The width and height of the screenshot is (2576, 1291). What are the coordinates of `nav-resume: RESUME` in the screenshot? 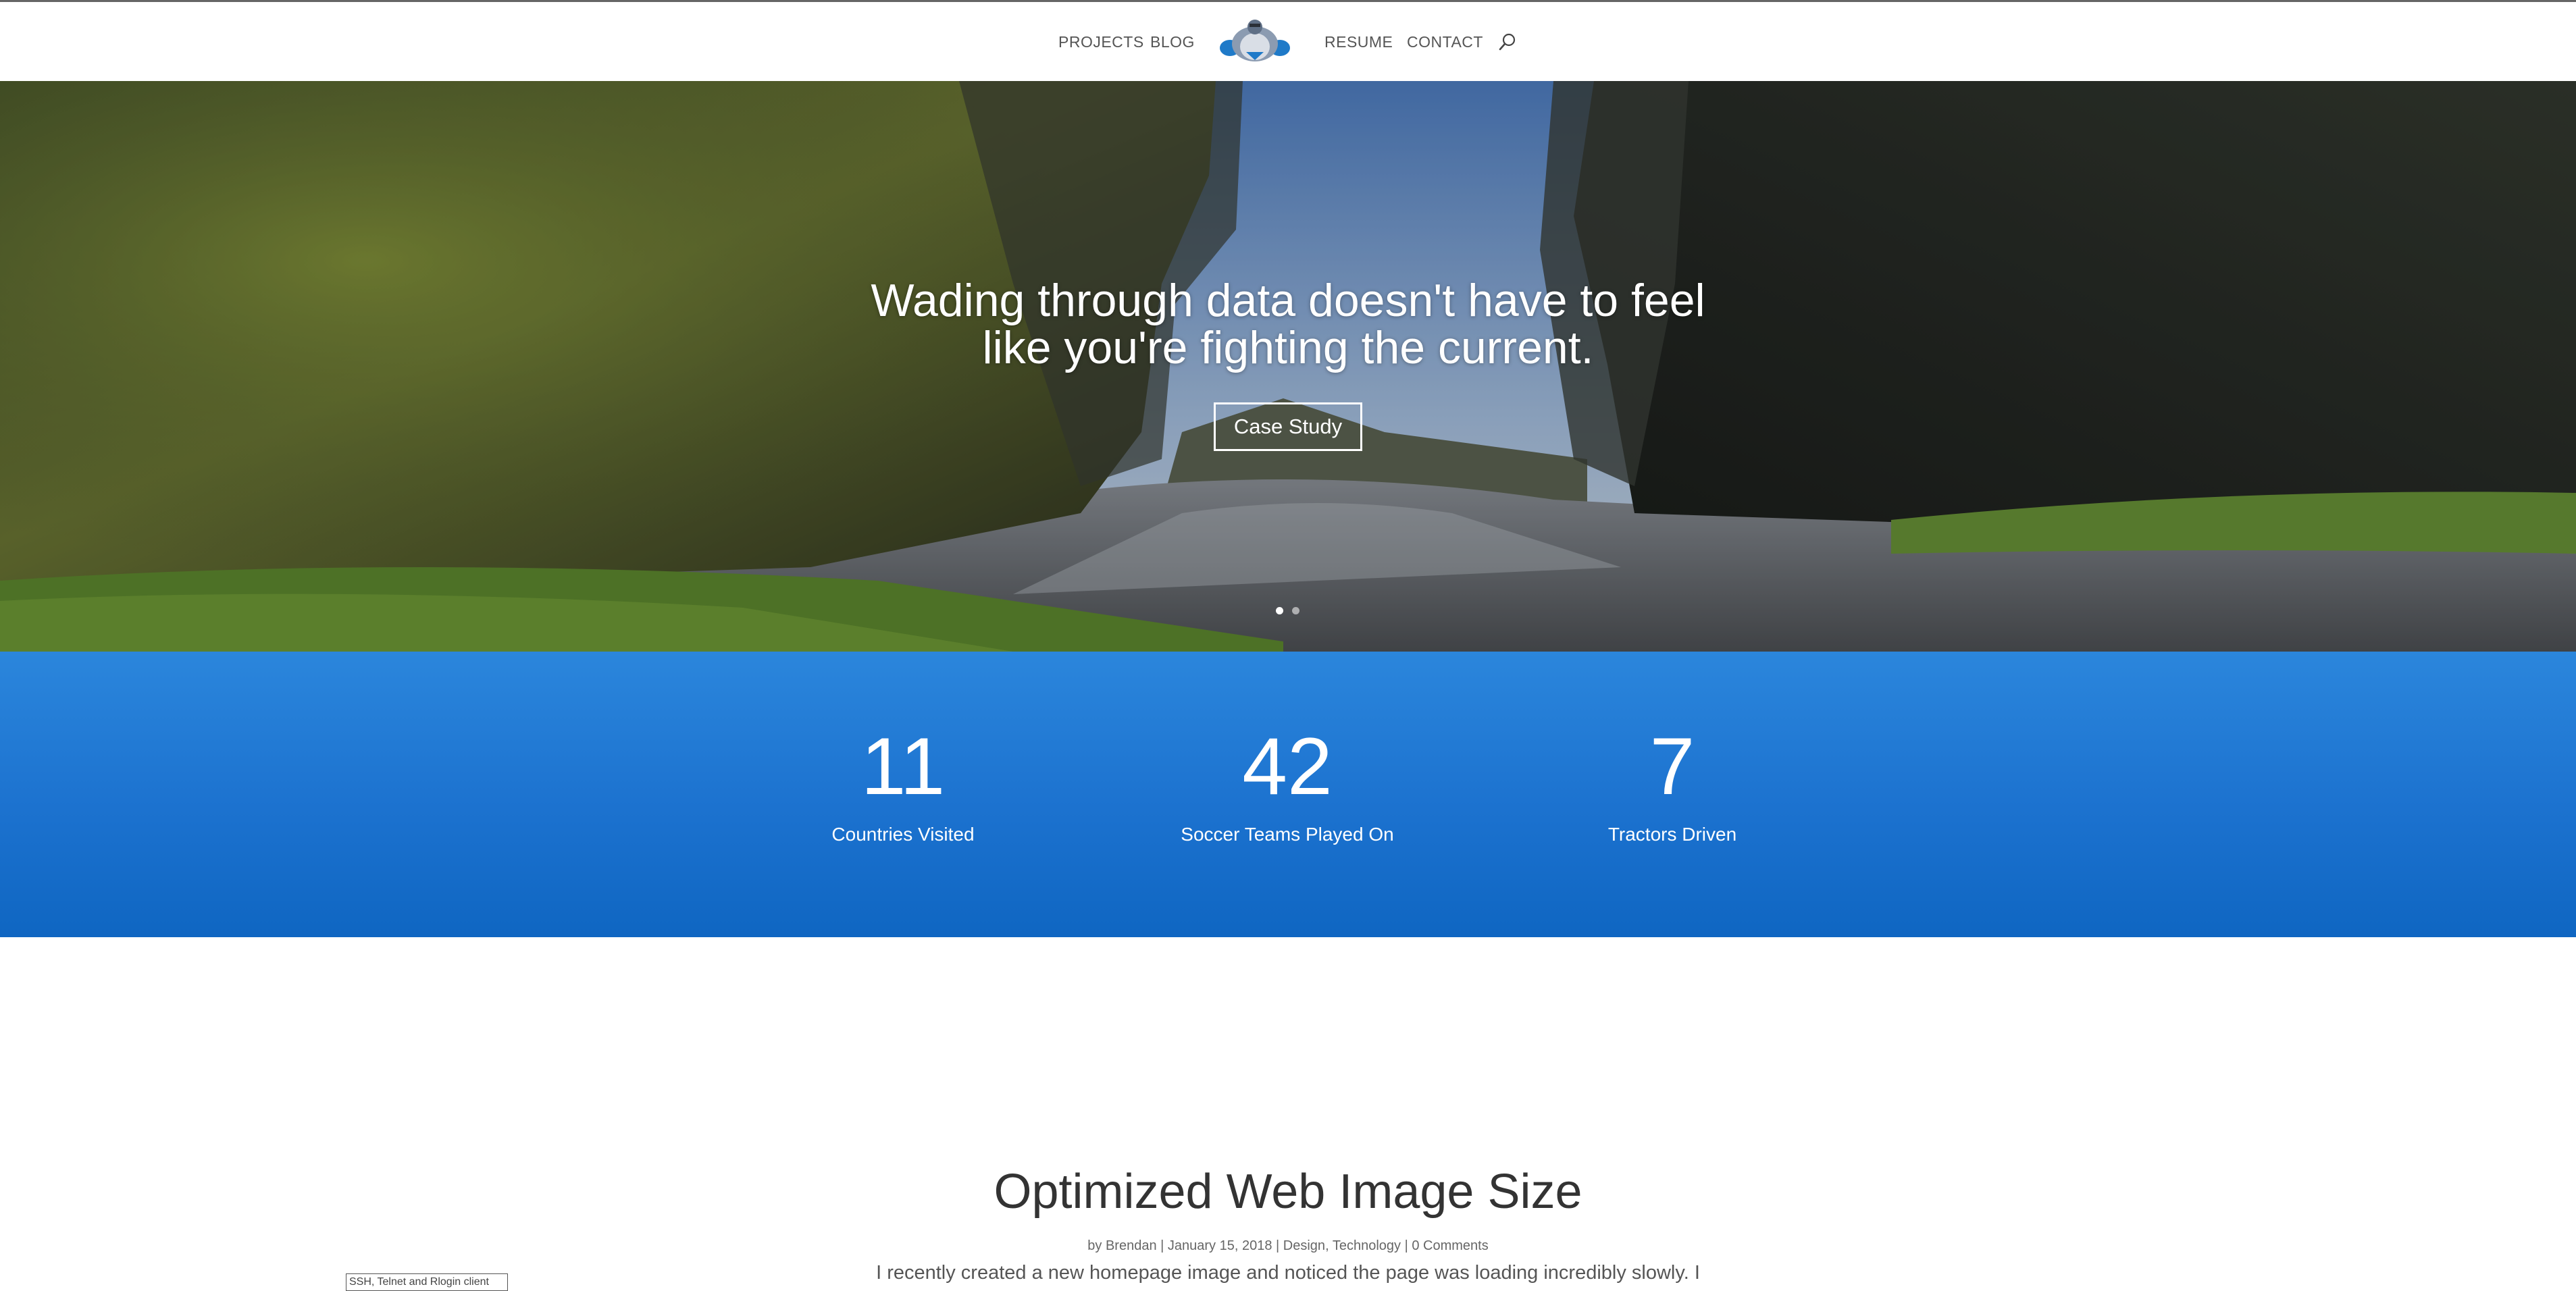 It's located at (1358, 42).